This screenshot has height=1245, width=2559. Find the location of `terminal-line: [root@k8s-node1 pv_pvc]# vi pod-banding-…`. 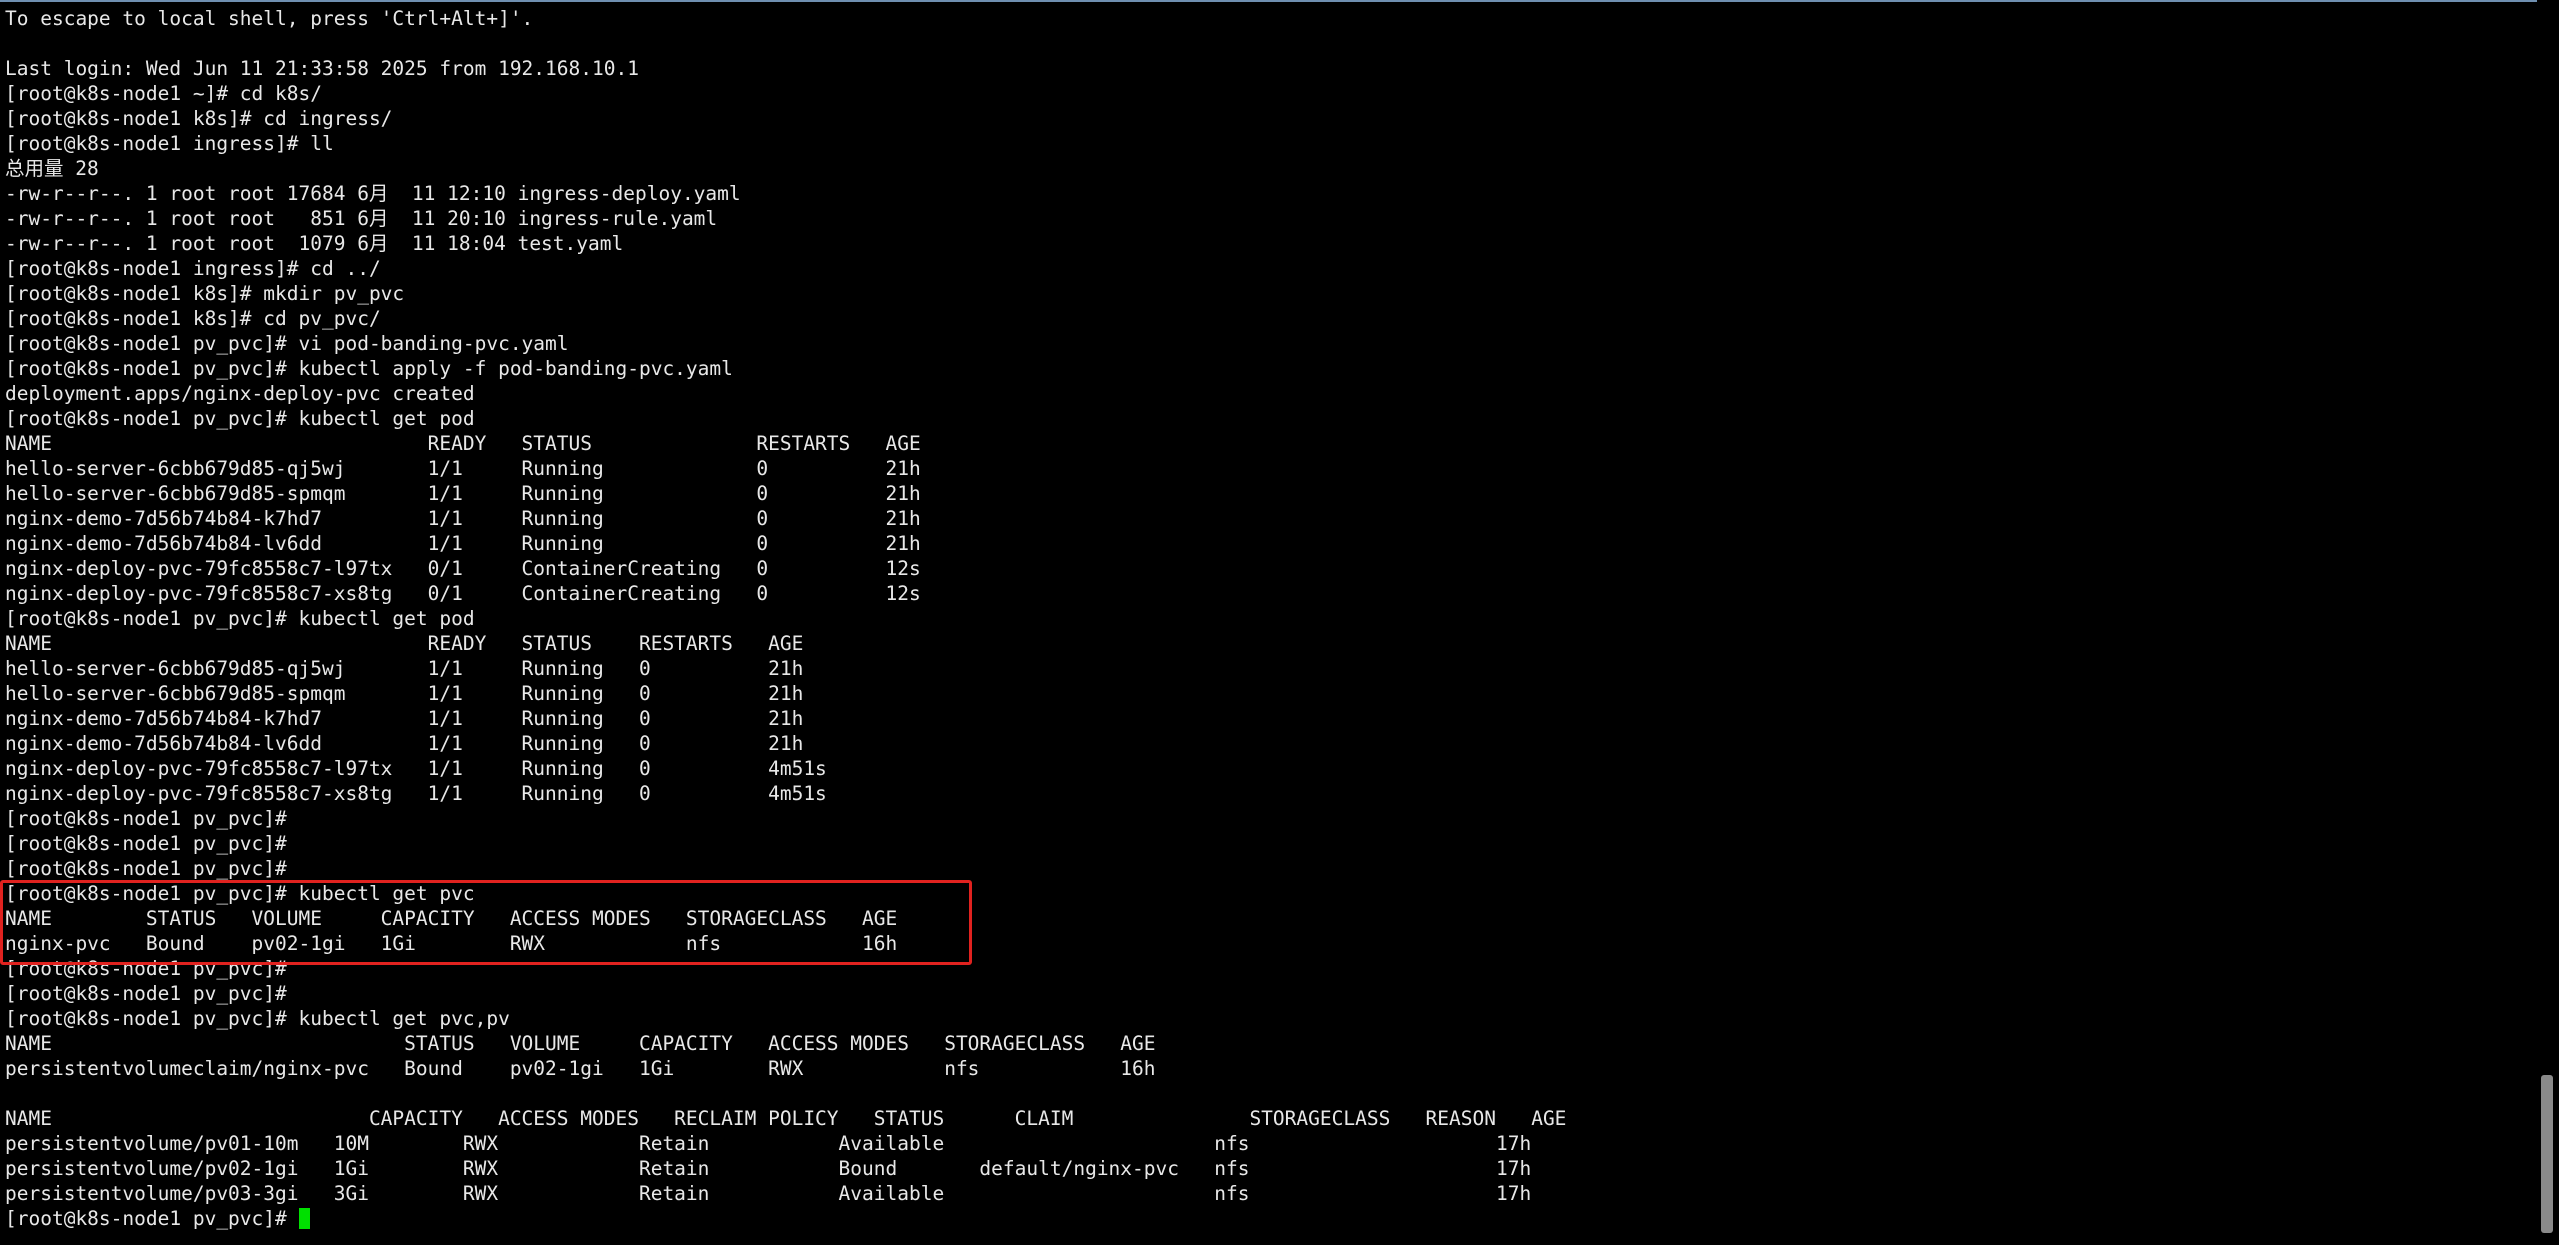

terminal-line: [root@k8s-node1 pv_pvc]# vi pod-banding-… is located at coordinates (287, 343).